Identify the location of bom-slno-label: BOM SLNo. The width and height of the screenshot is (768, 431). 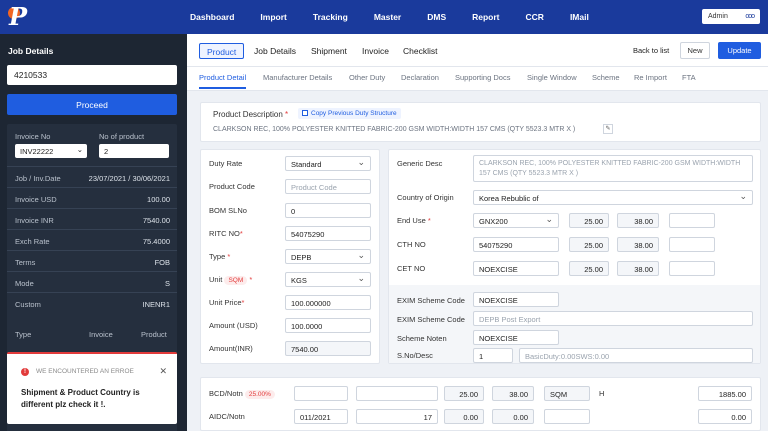
(228, 210).